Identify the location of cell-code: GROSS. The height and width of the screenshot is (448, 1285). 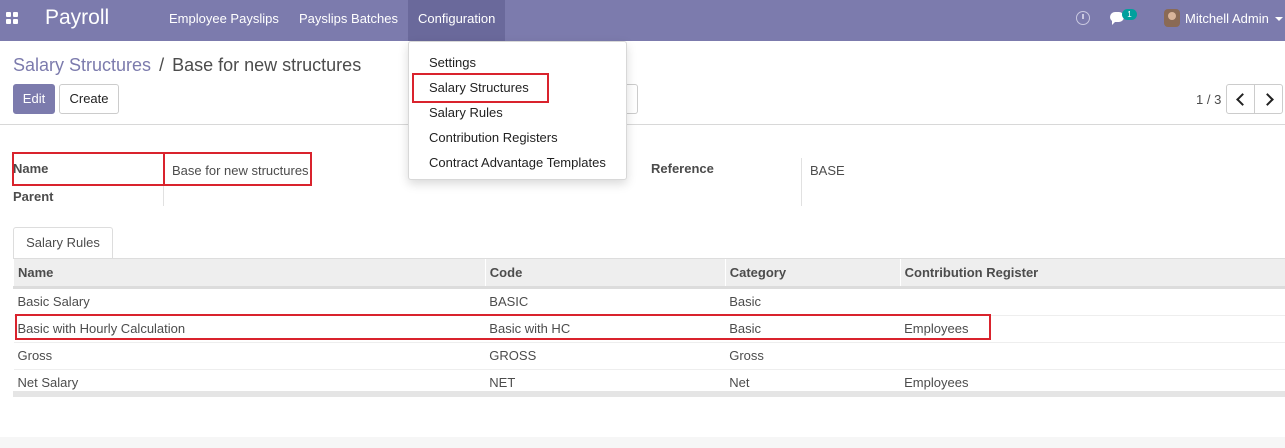
(605, 356).